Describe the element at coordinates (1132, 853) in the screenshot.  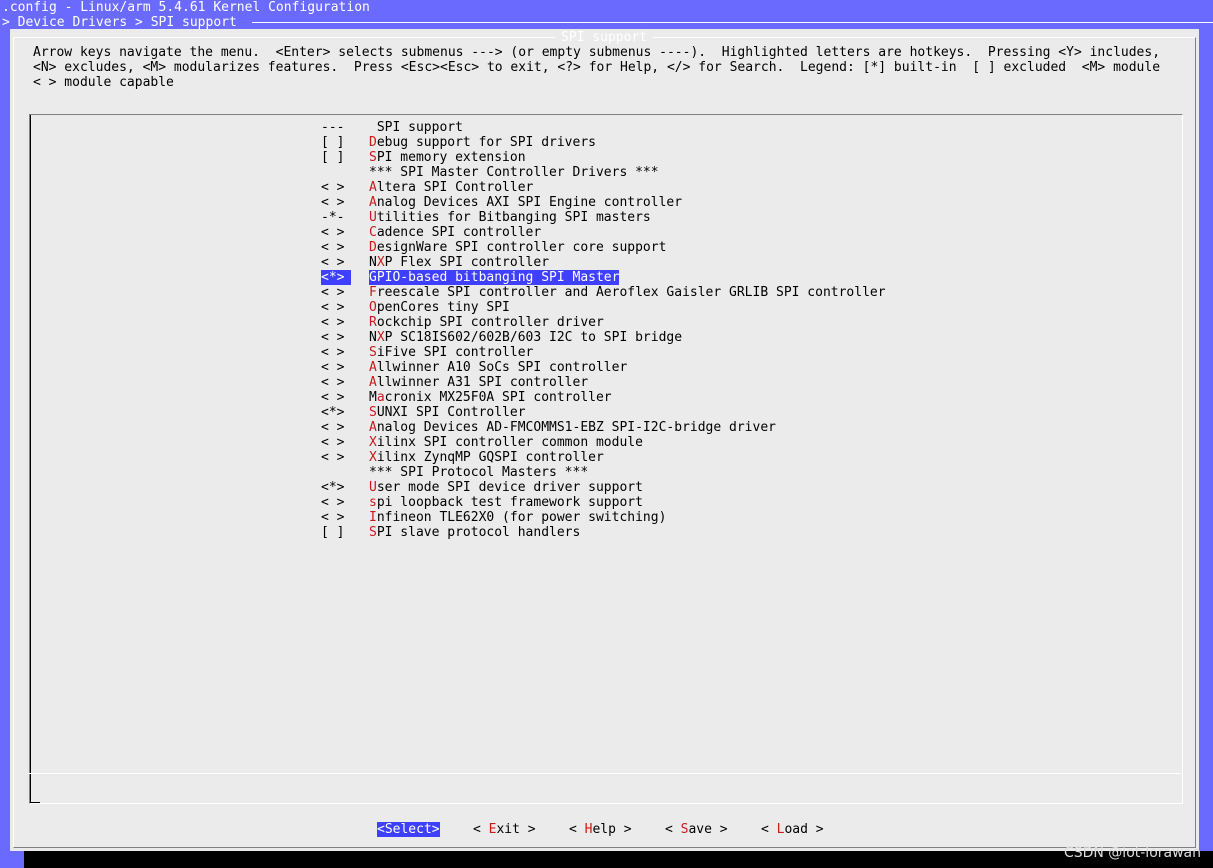
I see `watermark: CSDN @iot-lorawan` at that location.